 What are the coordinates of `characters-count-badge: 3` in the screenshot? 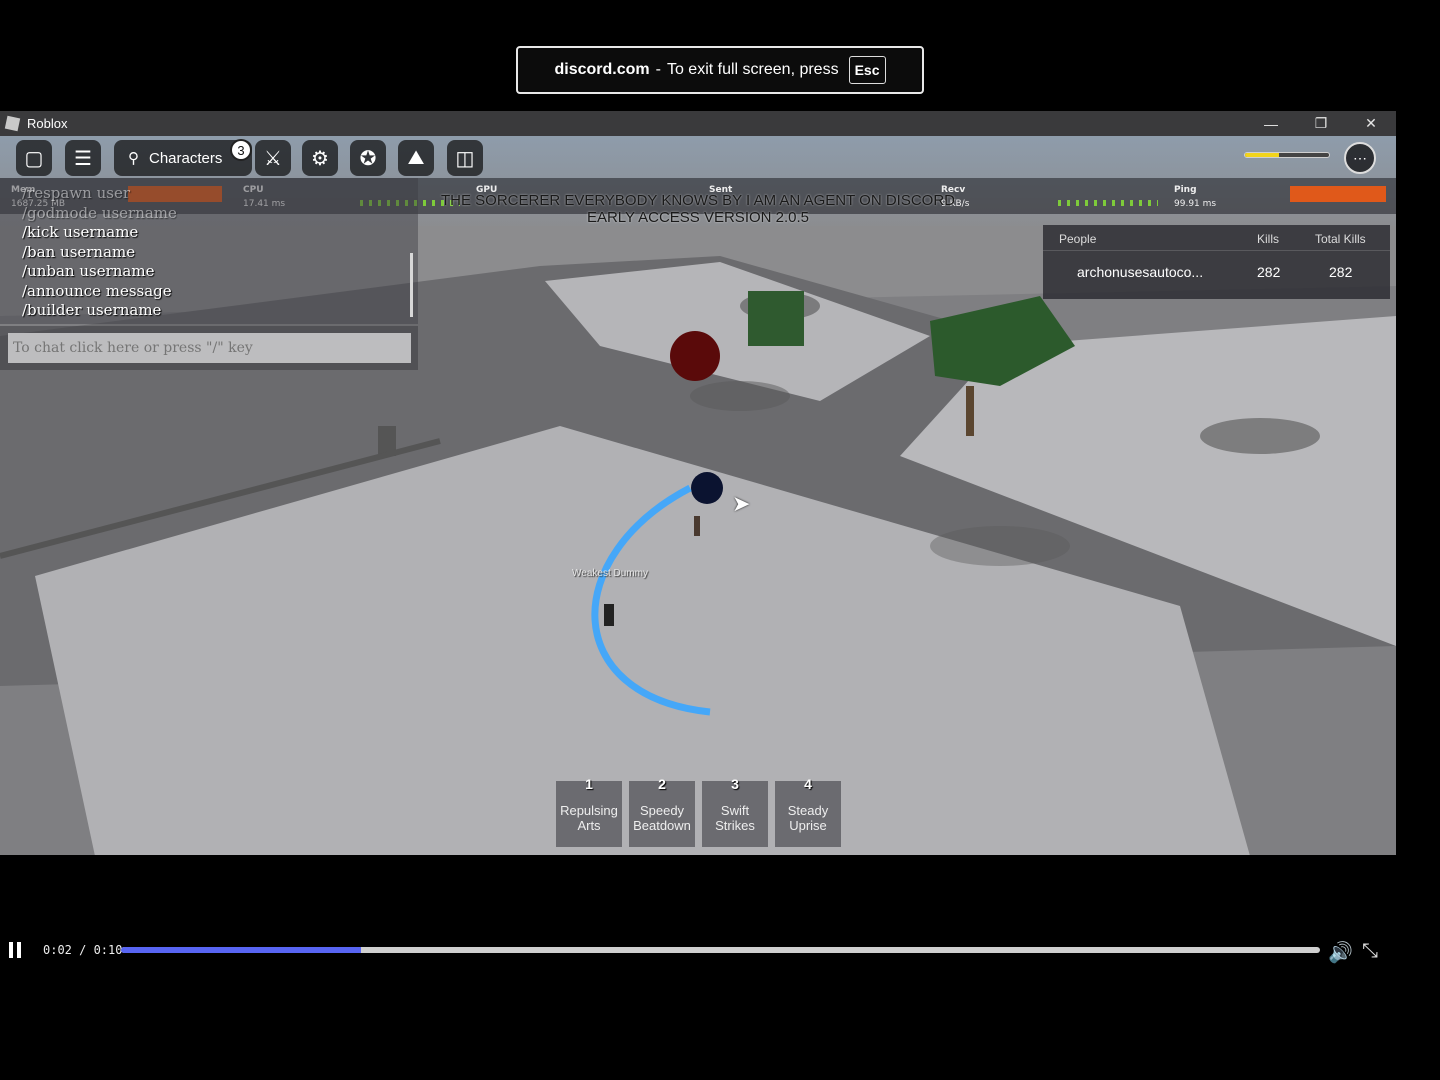 It's located at (241, 150).